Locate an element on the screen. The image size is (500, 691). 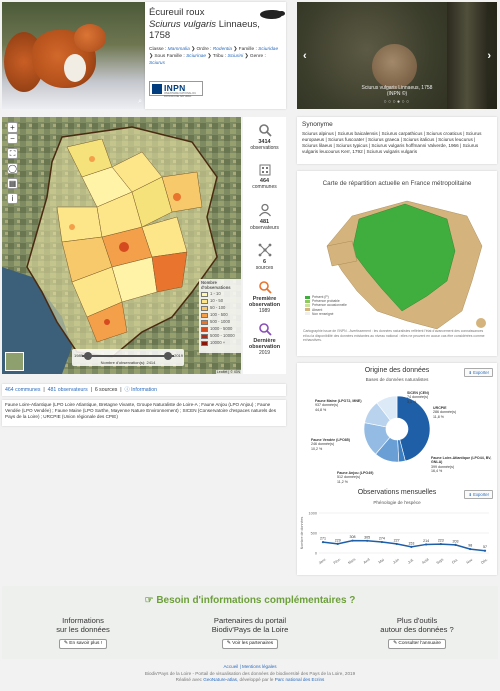
carousel-caption: Sciurus vulgaris Linnaeus, 1758 (INPN ©) is located at coordinates (397, 91).